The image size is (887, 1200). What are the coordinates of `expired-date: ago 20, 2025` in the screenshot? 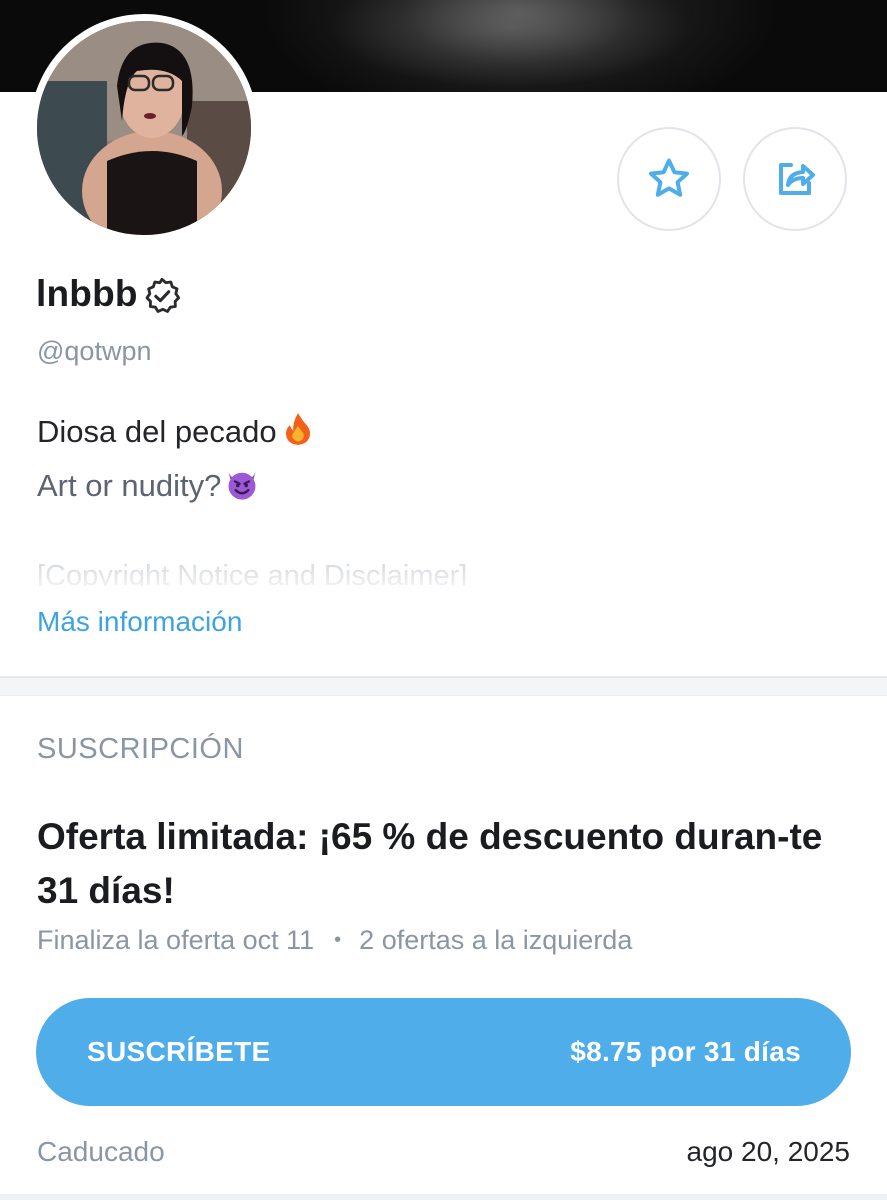 It's located at (768, 1151).